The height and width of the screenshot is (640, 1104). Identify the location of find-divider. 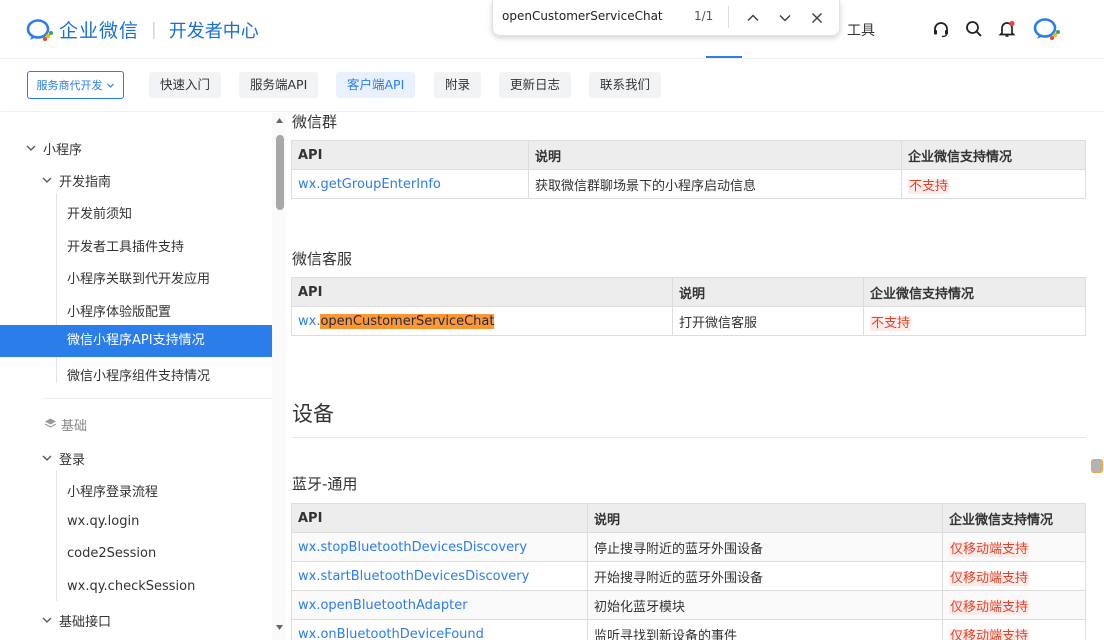
(728, 17).